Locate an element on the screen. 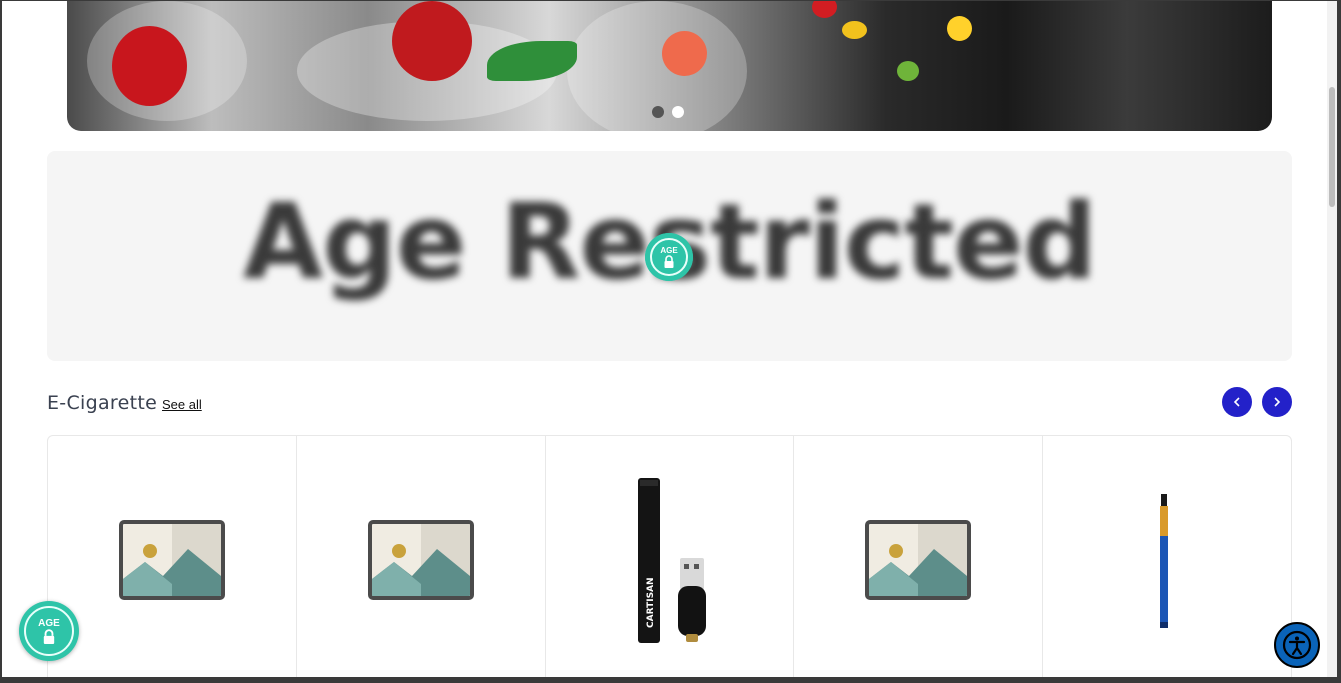 The height and width of the screenshot is (683, 1341). carousel-dots is located at coordinates (668, 112).